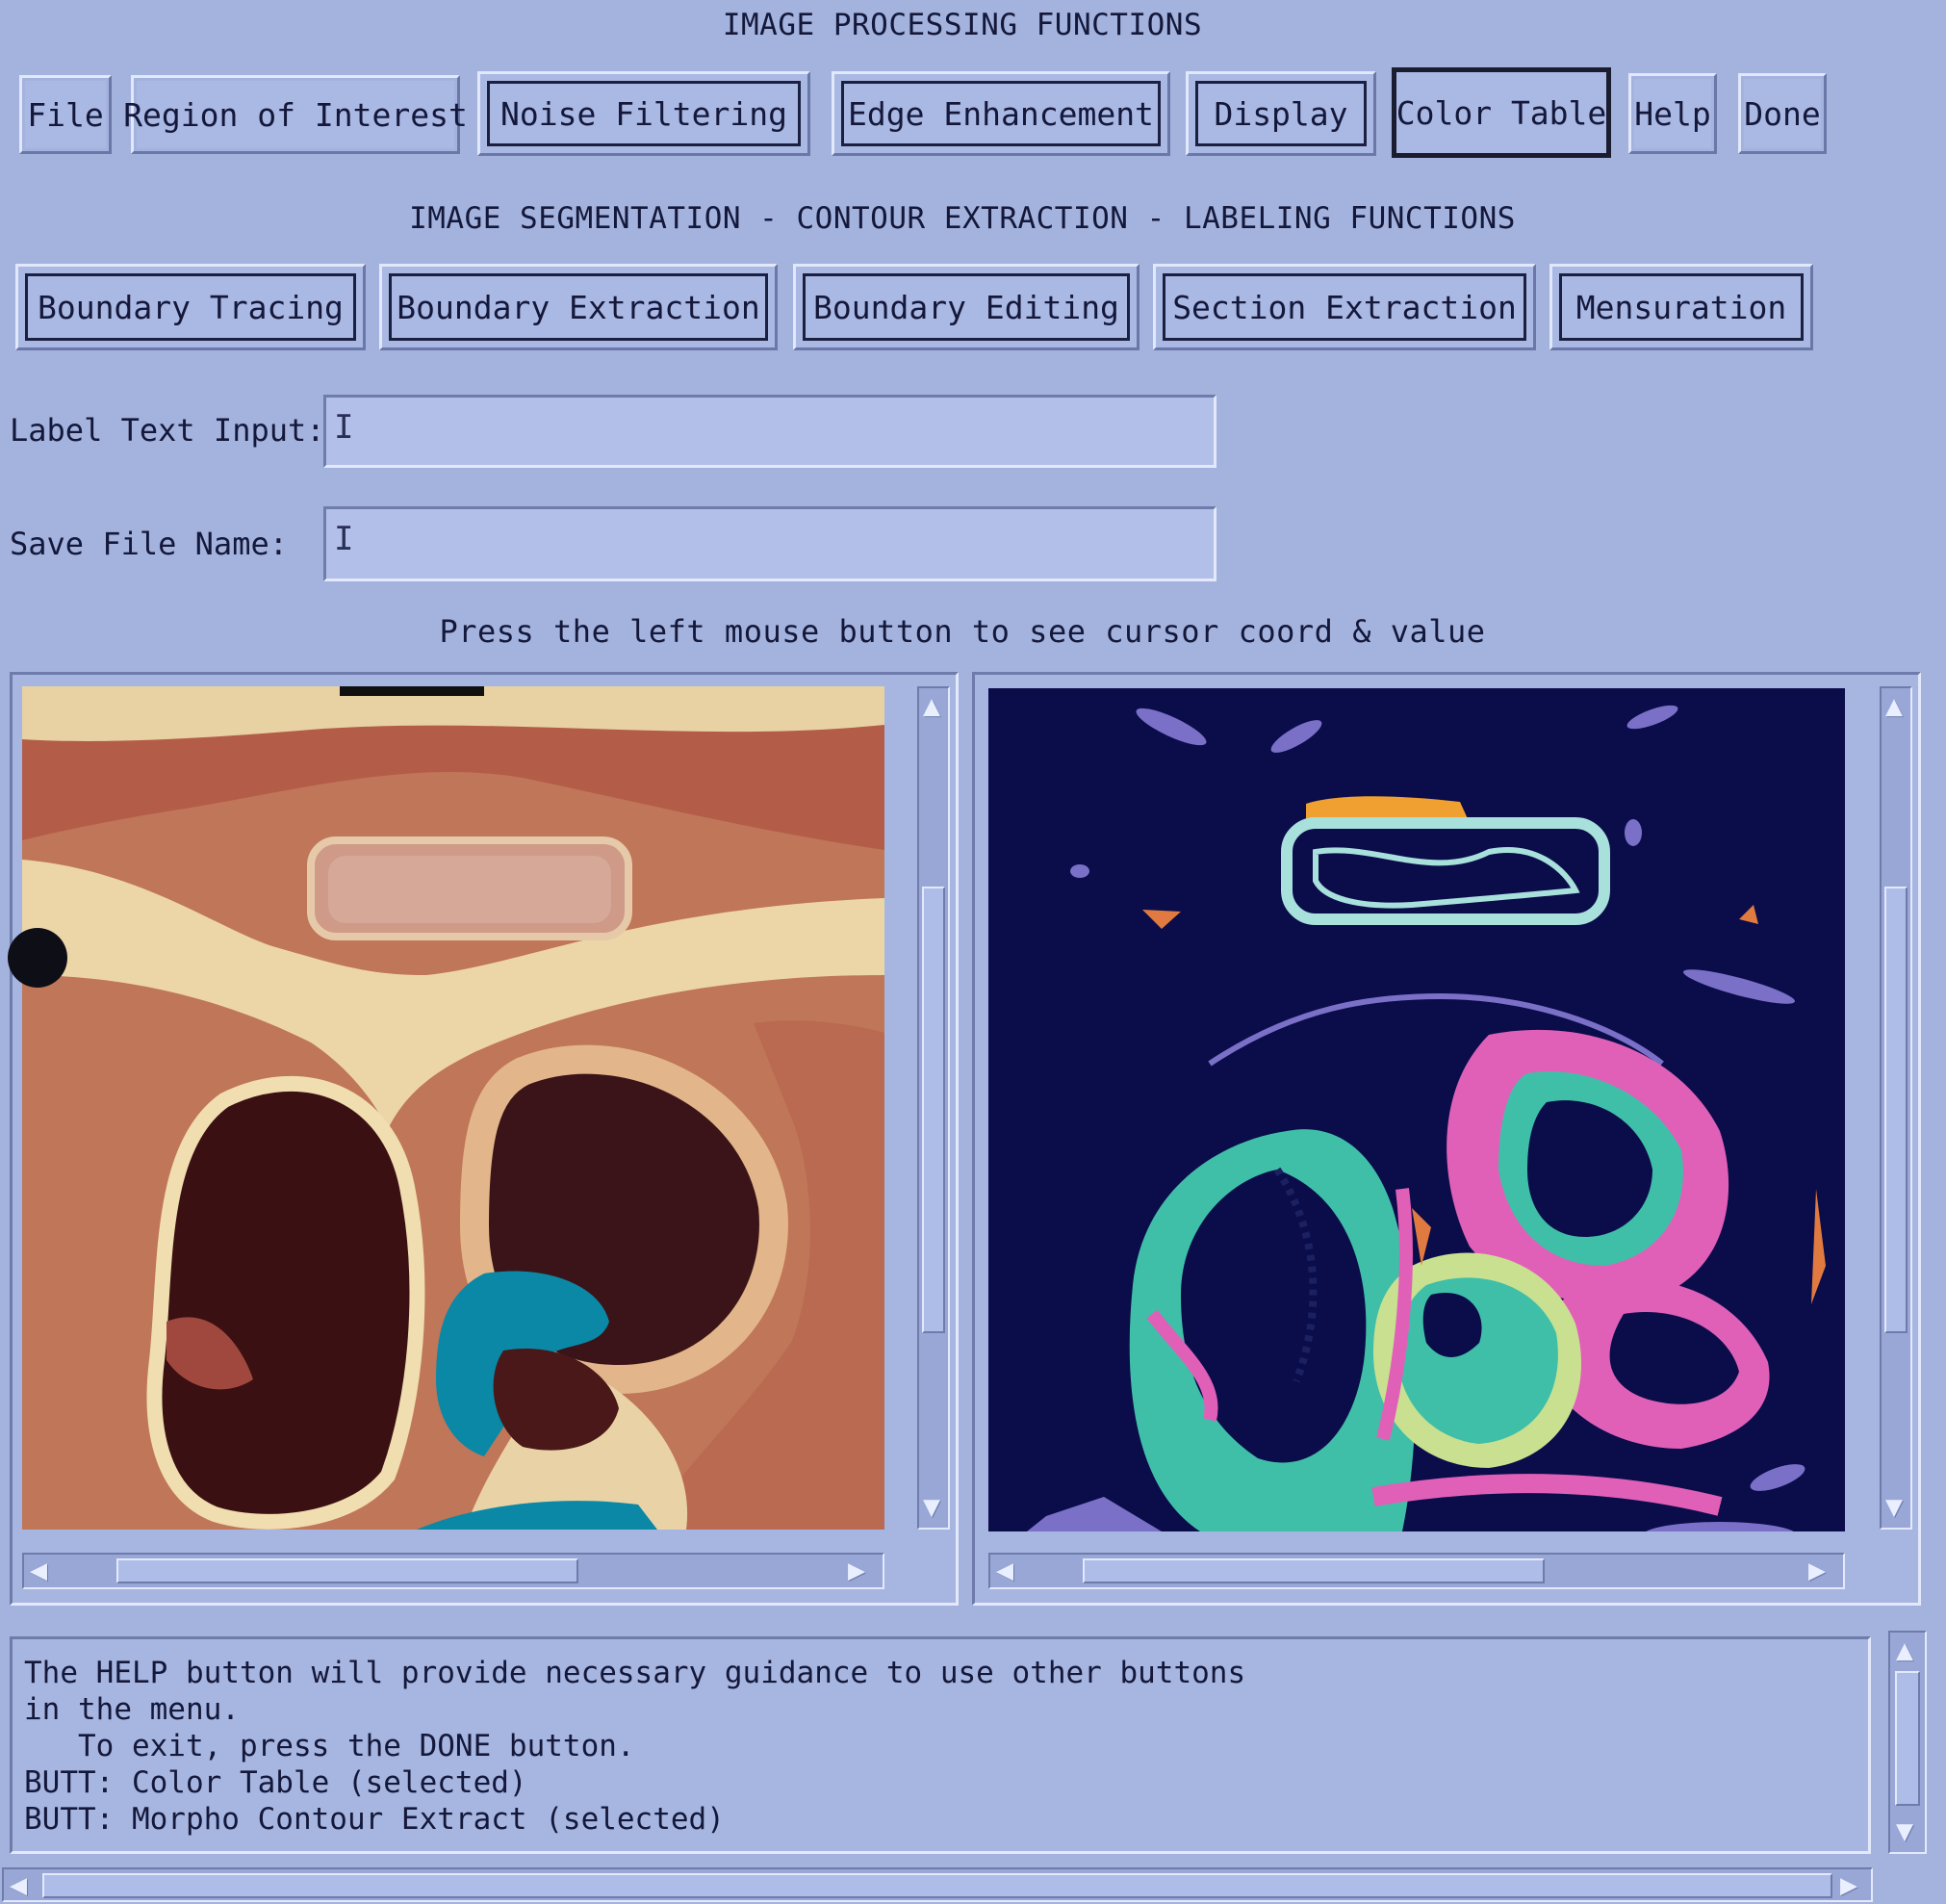  I want to click on cursor-marker-dot, so click(37, 958).